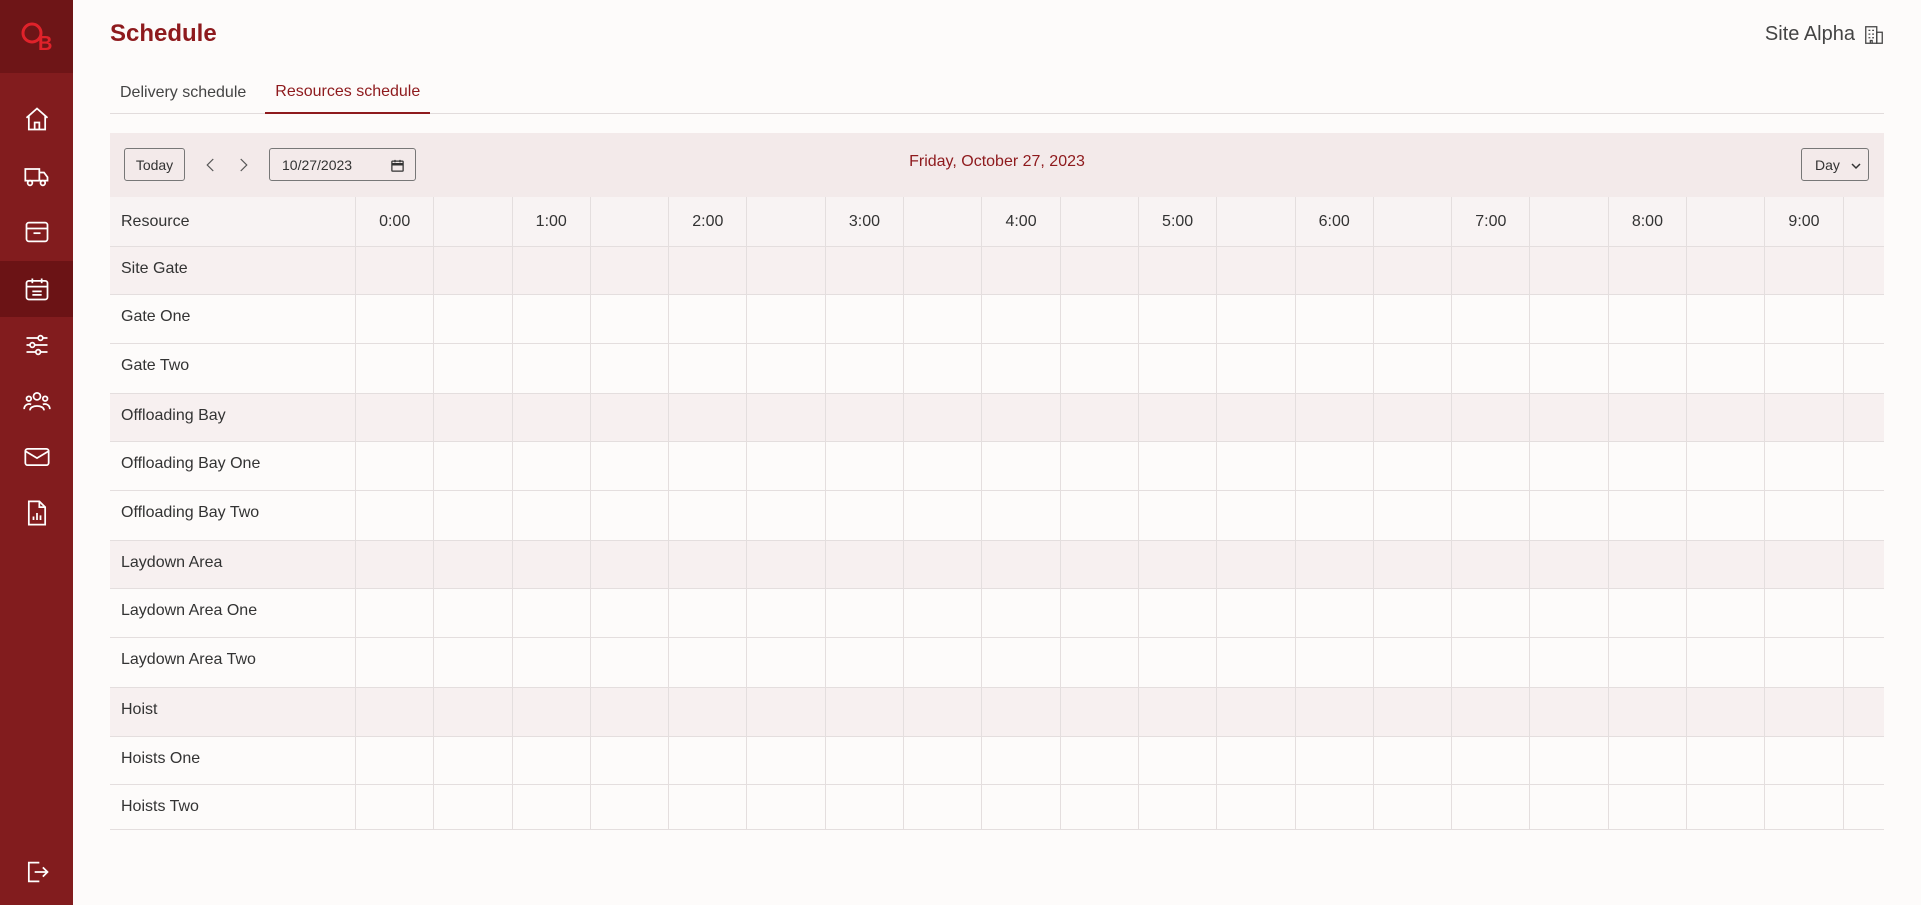 This screenshot has width=1921, height=905. I want to click on view-select: Day, so click(1835, 164).